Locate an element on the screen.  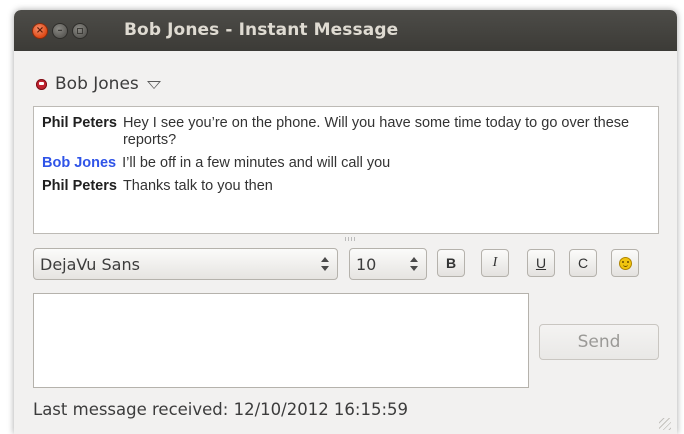
contact-selector: Bob Jones is located at coordinates (98, 84).